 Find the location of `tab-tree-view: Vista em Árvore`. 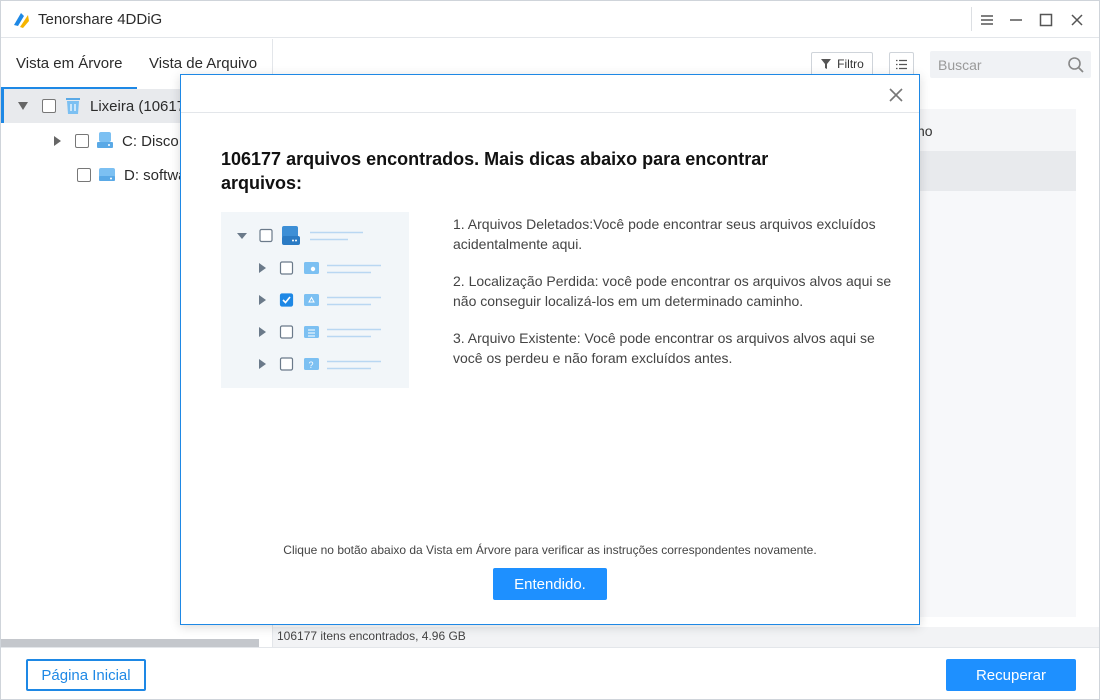

tab-tree-view: Vista em Árvore is located at coordinates (69, 63).